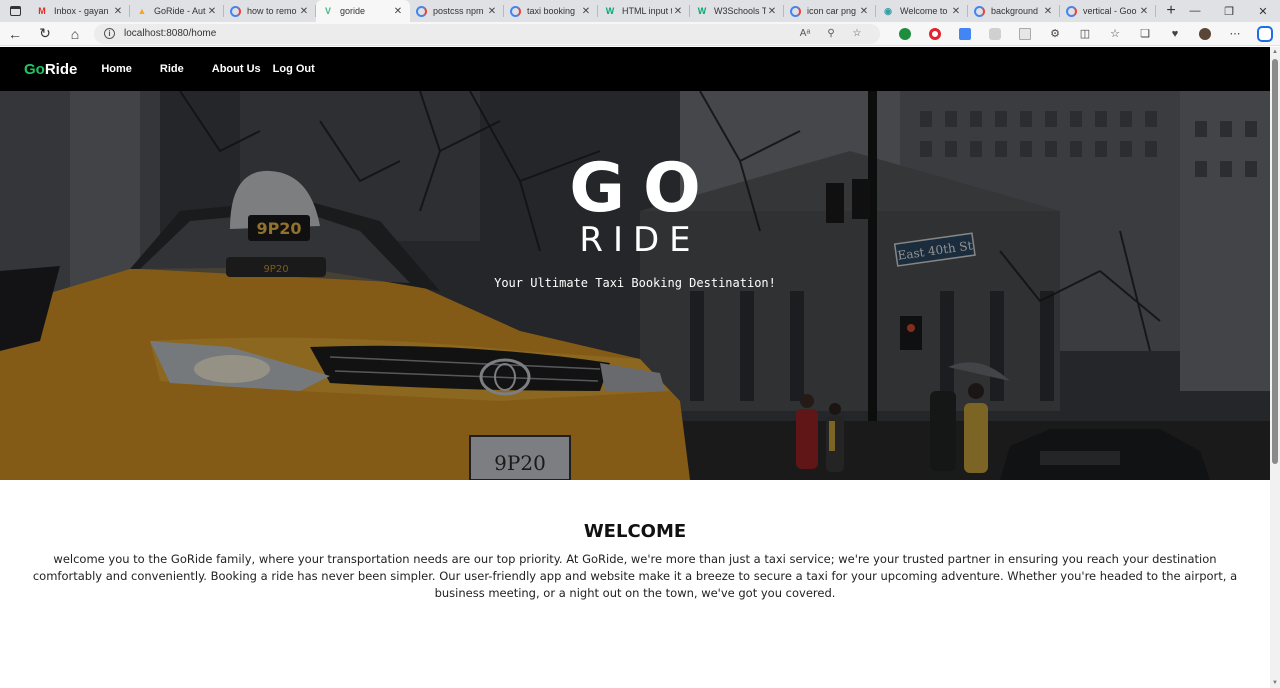  Describe the element at coordinates (15, 11) in the screenshot. I see `tab-actions-menu-icon` at that location.